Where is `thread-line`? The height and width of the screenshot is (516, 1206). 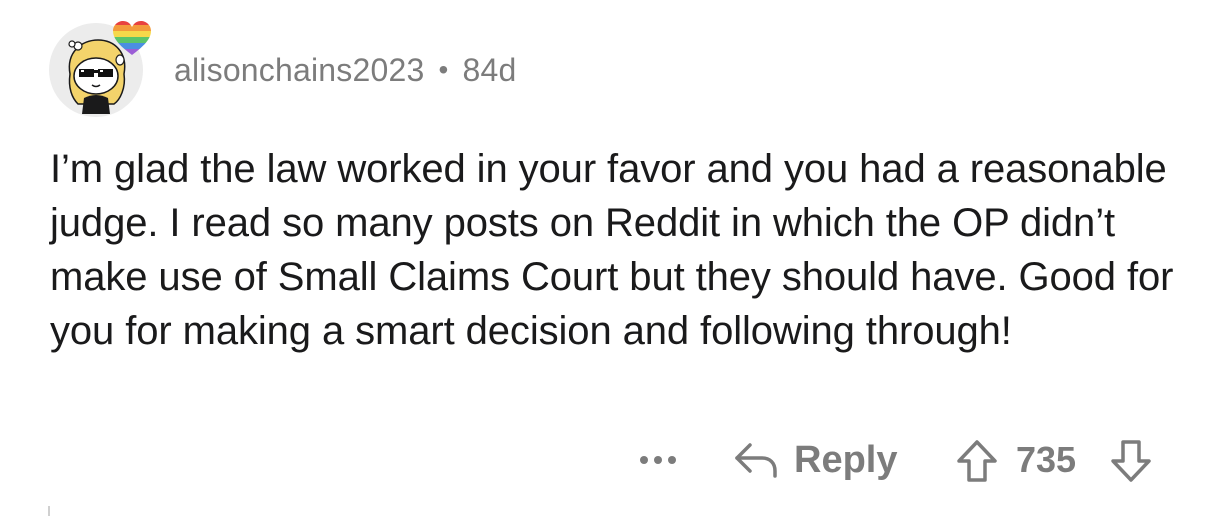 thread-line is located at coordinates (49, 511).